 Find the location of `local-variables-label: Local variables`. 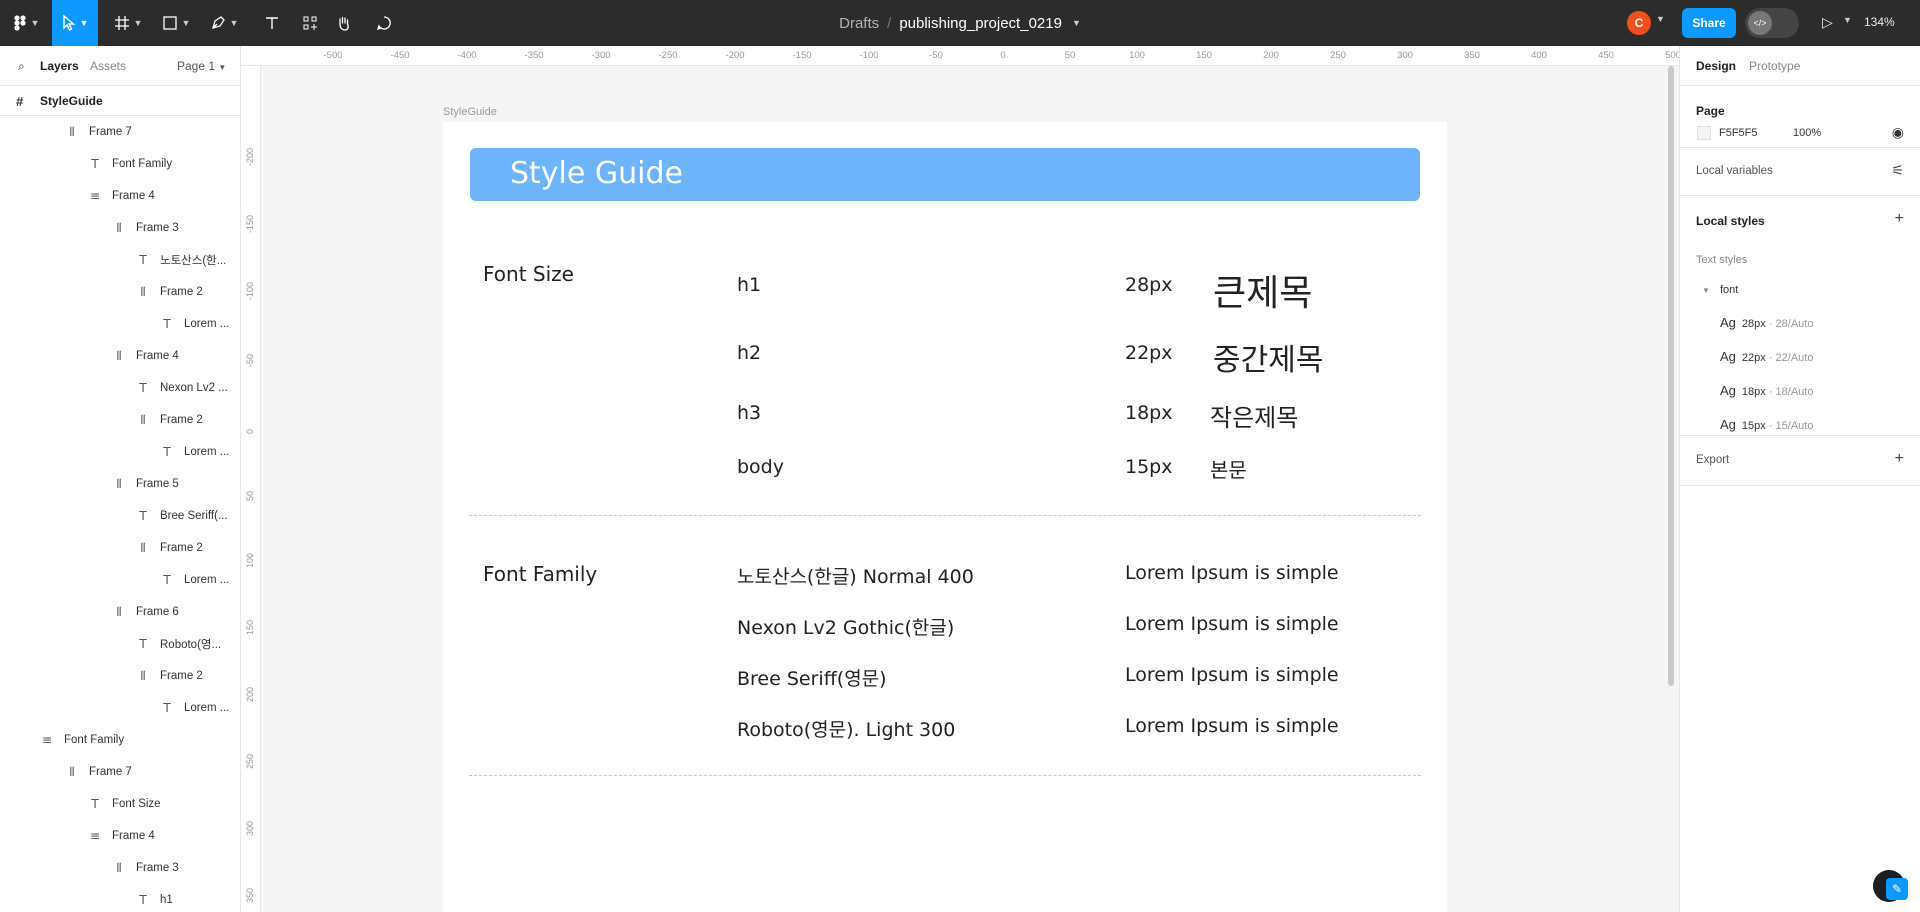

local-variables-label: Local variables is located at coordinates (1734, 171).